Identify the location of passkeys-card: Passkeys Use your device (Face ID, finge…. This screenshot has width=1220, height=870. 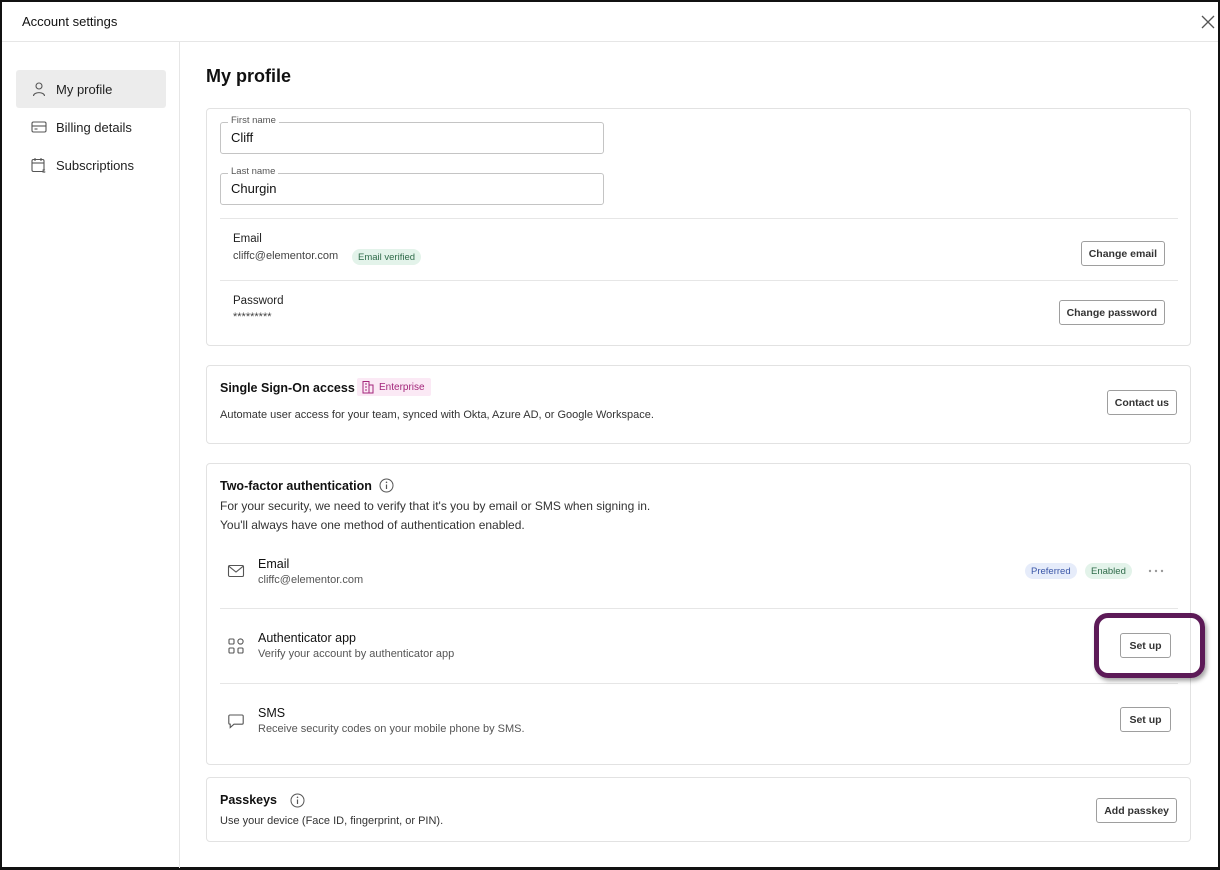
(698, 809).